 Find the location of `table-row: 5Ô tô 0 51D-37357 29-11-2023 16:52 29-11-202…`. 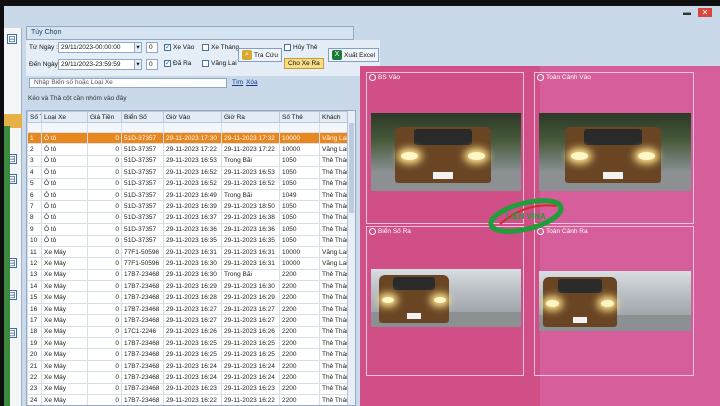

table-row: 5Ô tô 0 51D-37357 29-11-2023 16:52 29-11-202… is located at coordinates (188, 183).